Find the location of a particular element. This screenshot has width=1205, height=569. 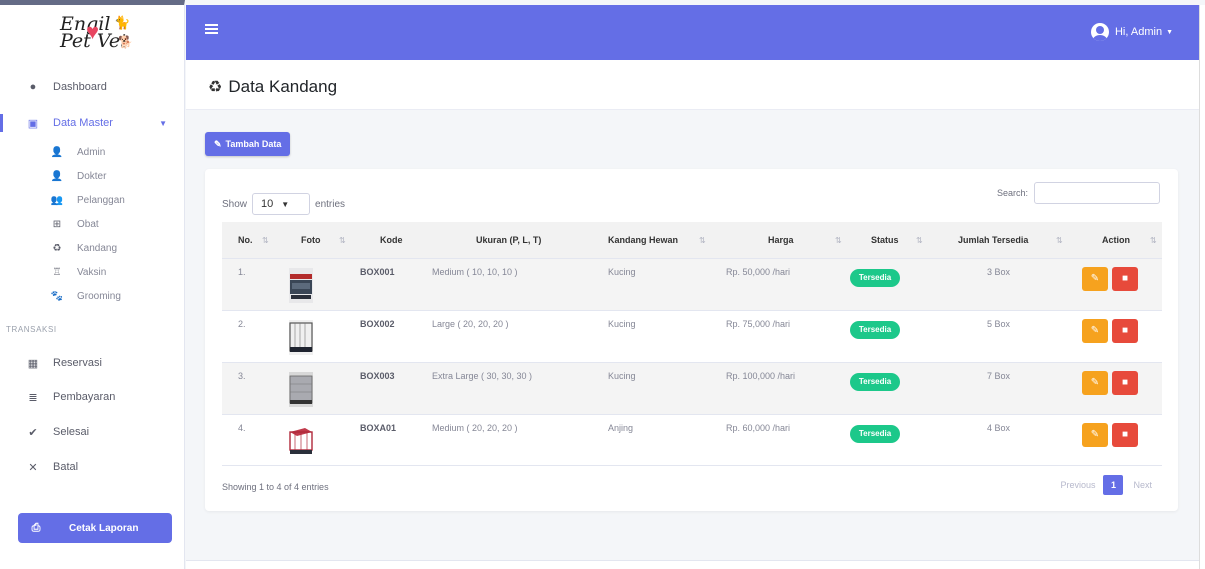

column-header-status: Status is located at coordinates (885, 240).